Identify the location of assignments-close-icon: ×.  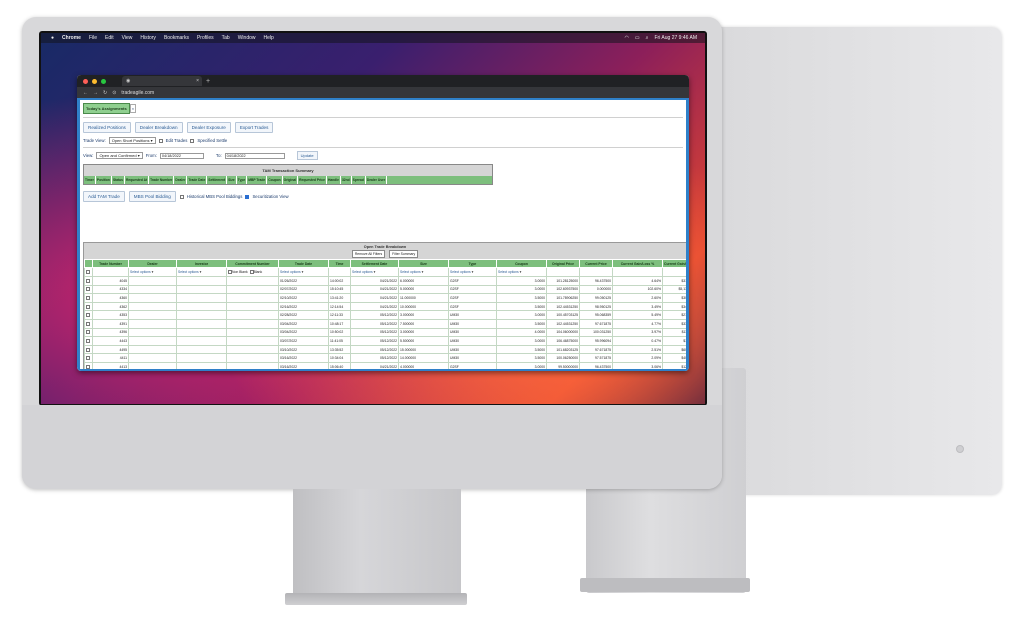
(133, 108).